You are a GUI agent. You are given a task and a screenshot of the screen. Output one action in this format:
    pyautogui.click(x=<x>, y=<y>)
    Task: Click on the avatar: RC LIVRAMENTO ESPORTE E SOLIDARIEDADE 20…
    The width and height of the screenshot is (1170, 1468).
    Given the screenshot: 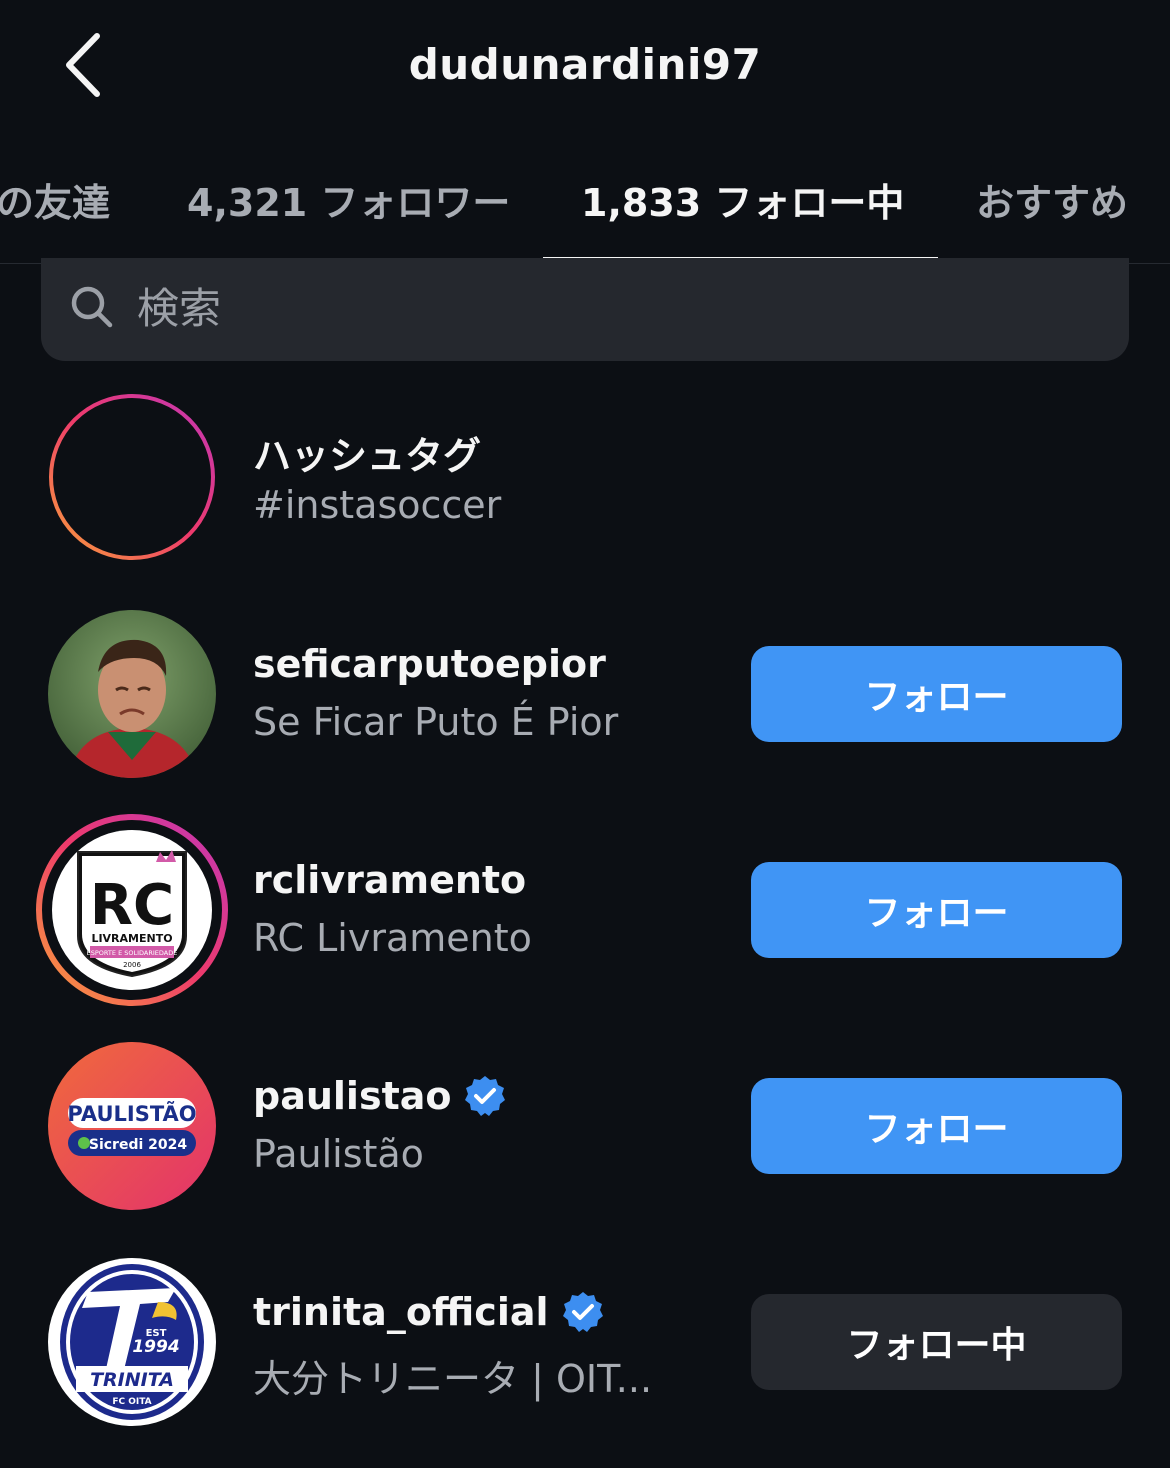 What is the action you would take?
    pyautogui.click(x=132, y=910)
    